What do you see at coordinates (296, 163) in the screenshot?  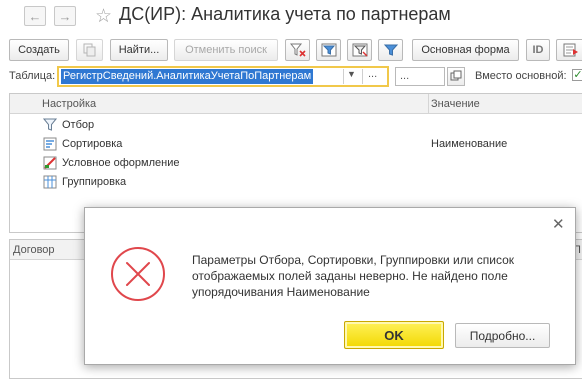 I see `settings-row-conditional-format: Условное оформление` at bounding box center [296, 163].